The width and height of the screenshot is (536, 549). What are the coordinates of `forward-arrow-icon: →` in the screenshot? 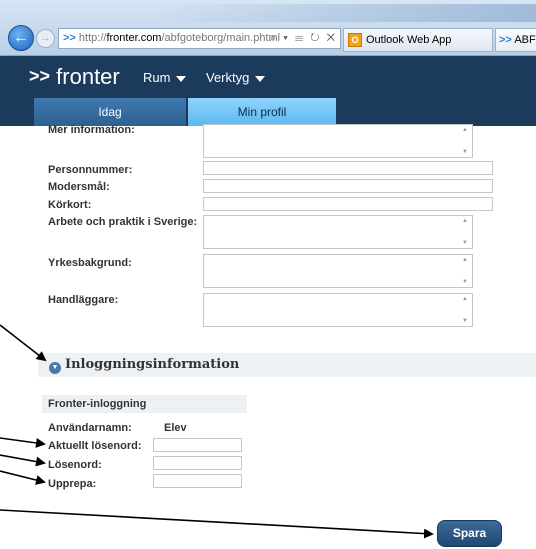 It's located at (45, 38).